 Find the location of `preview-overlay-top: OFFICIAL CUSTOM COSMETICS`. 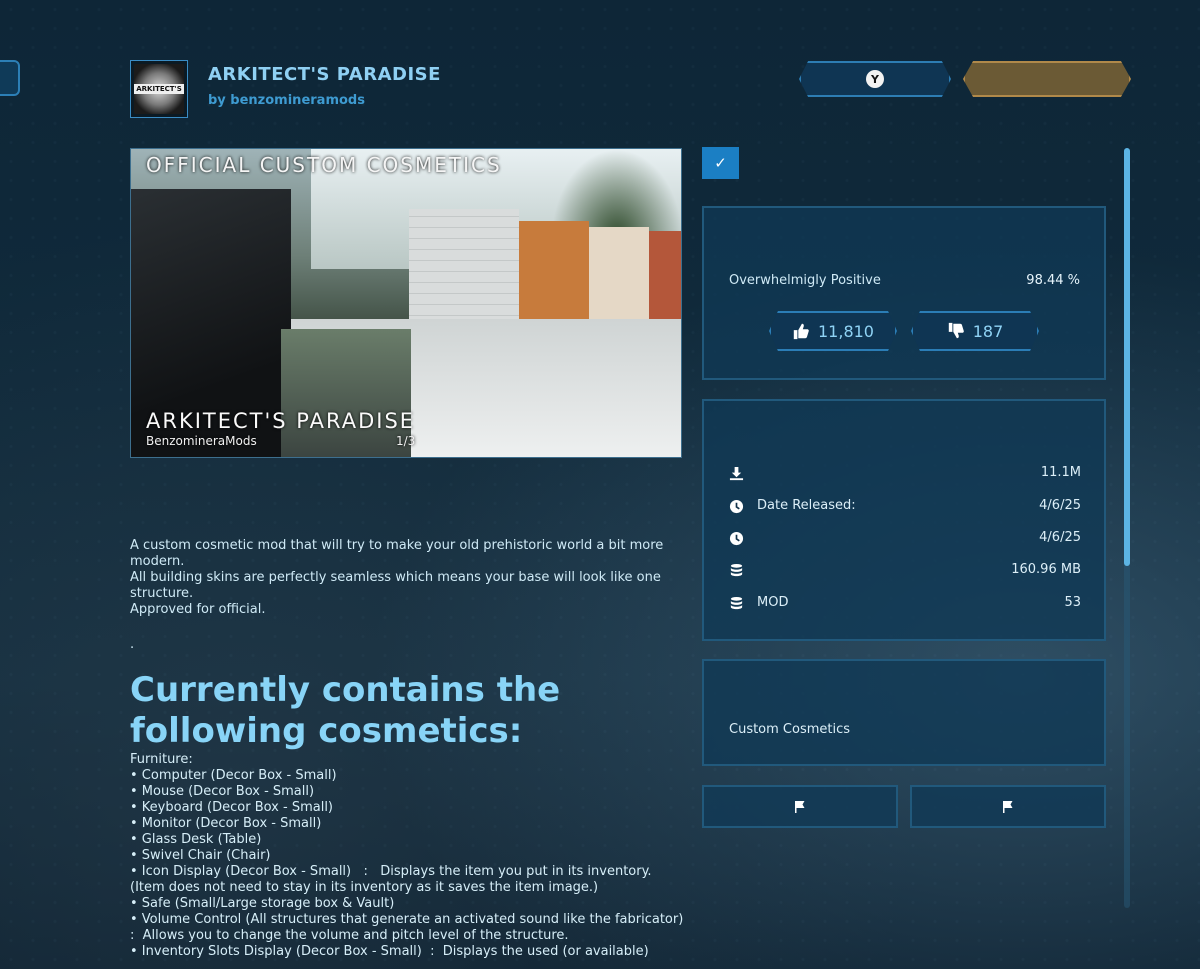

preview-overlay-top: OFFICIAL CUSTOM COSMETICS is located at coordinates (324, 165).